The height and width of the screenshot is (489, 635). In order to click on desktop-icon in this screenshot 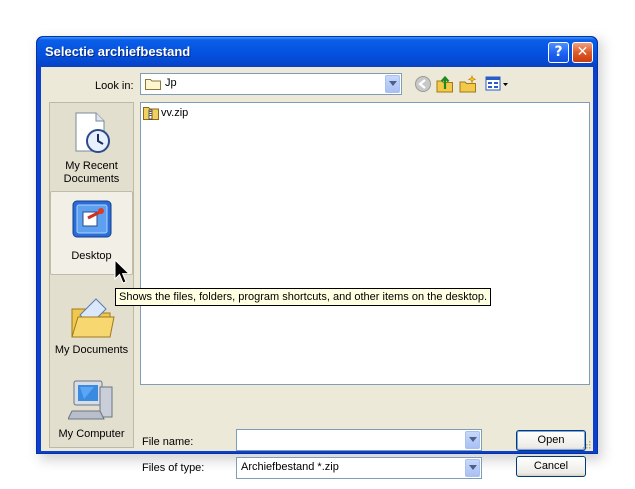, I will do `click(91, 219)`.